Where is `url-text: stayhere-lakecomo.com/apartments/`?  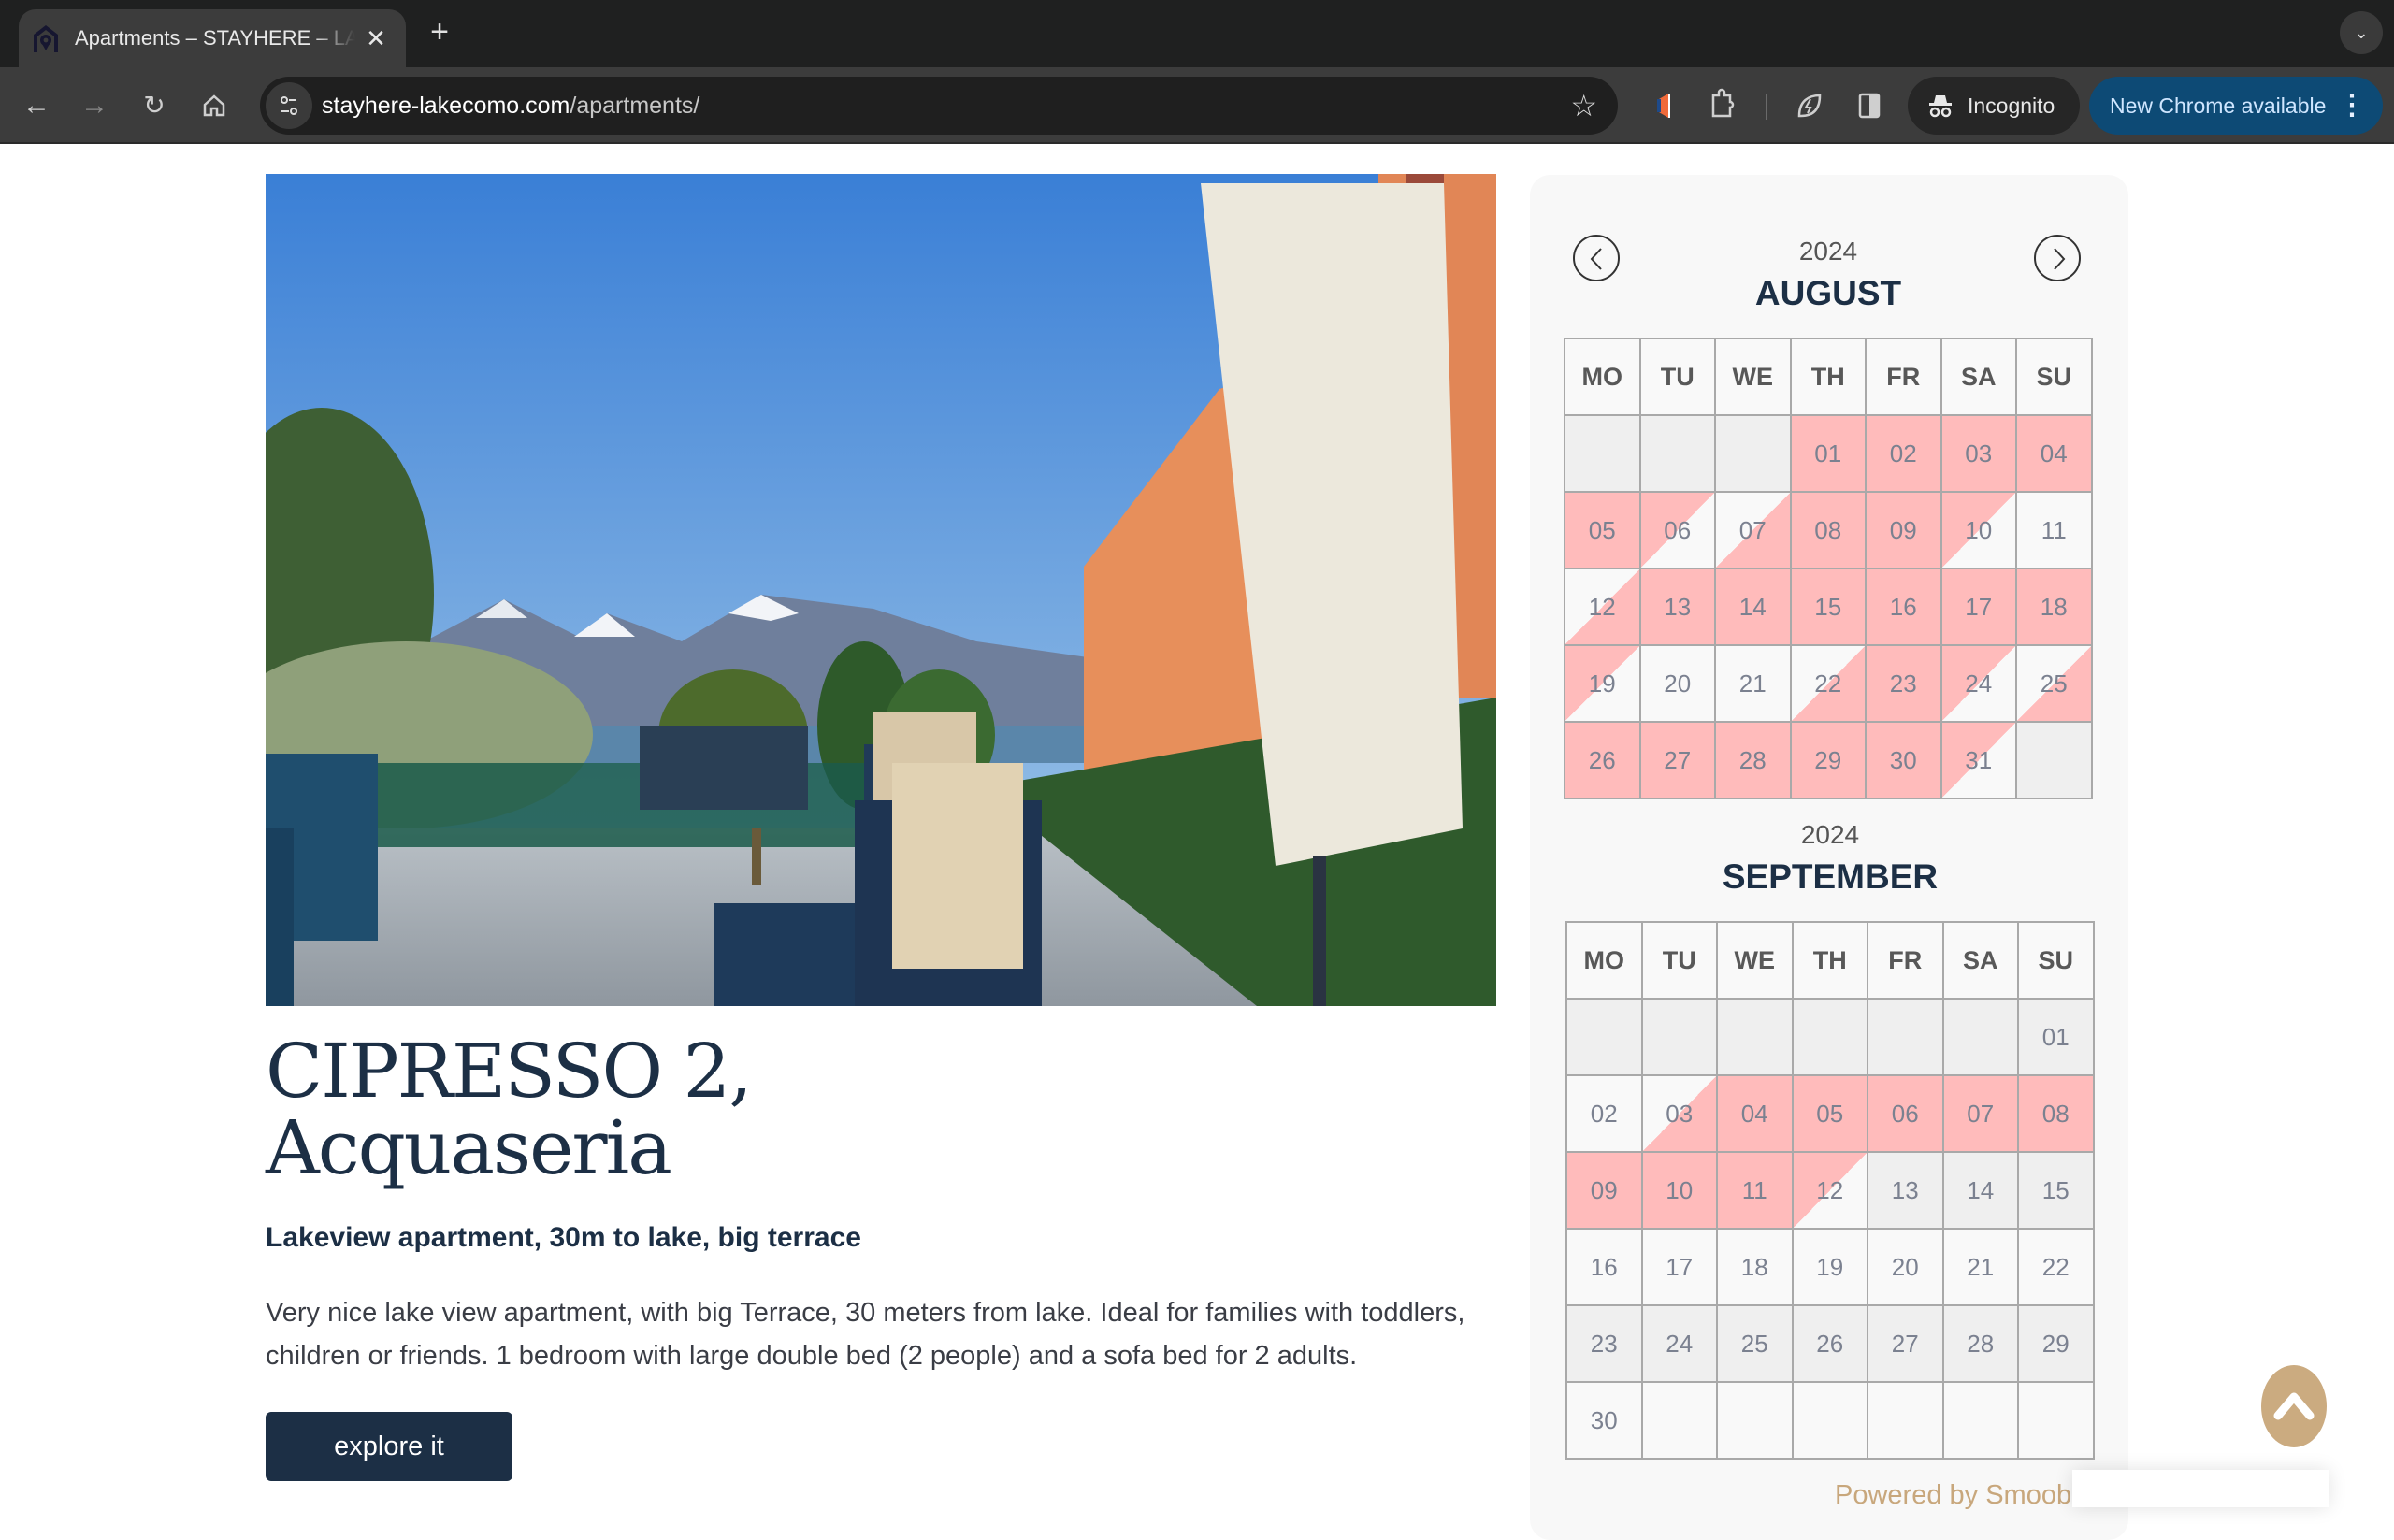
url-text: stayhere-lakecomo.com/apartments/ is located at coordinates (510, 106).